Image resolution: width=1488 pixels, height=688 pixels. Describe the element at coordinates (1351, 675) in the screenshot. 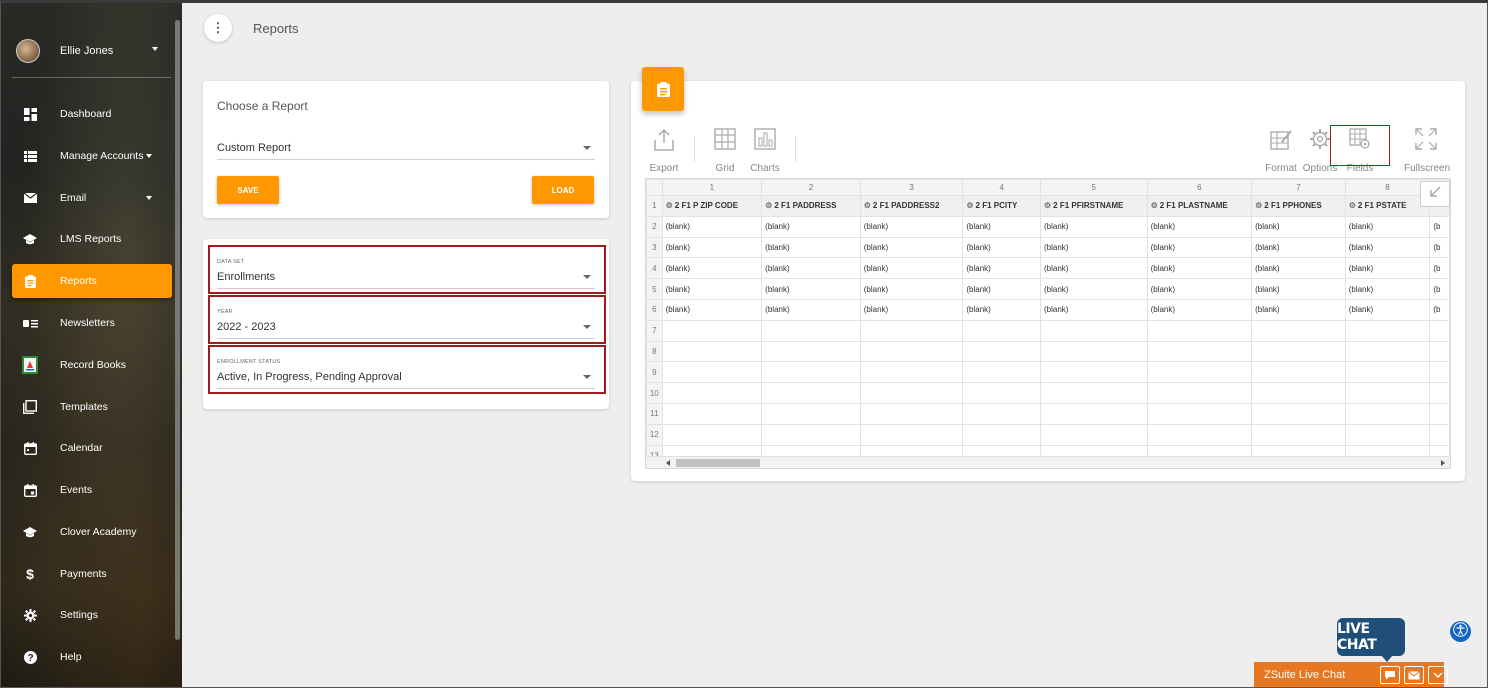

I see `live-chat-bar: ZSuite Live Chat` at that location.